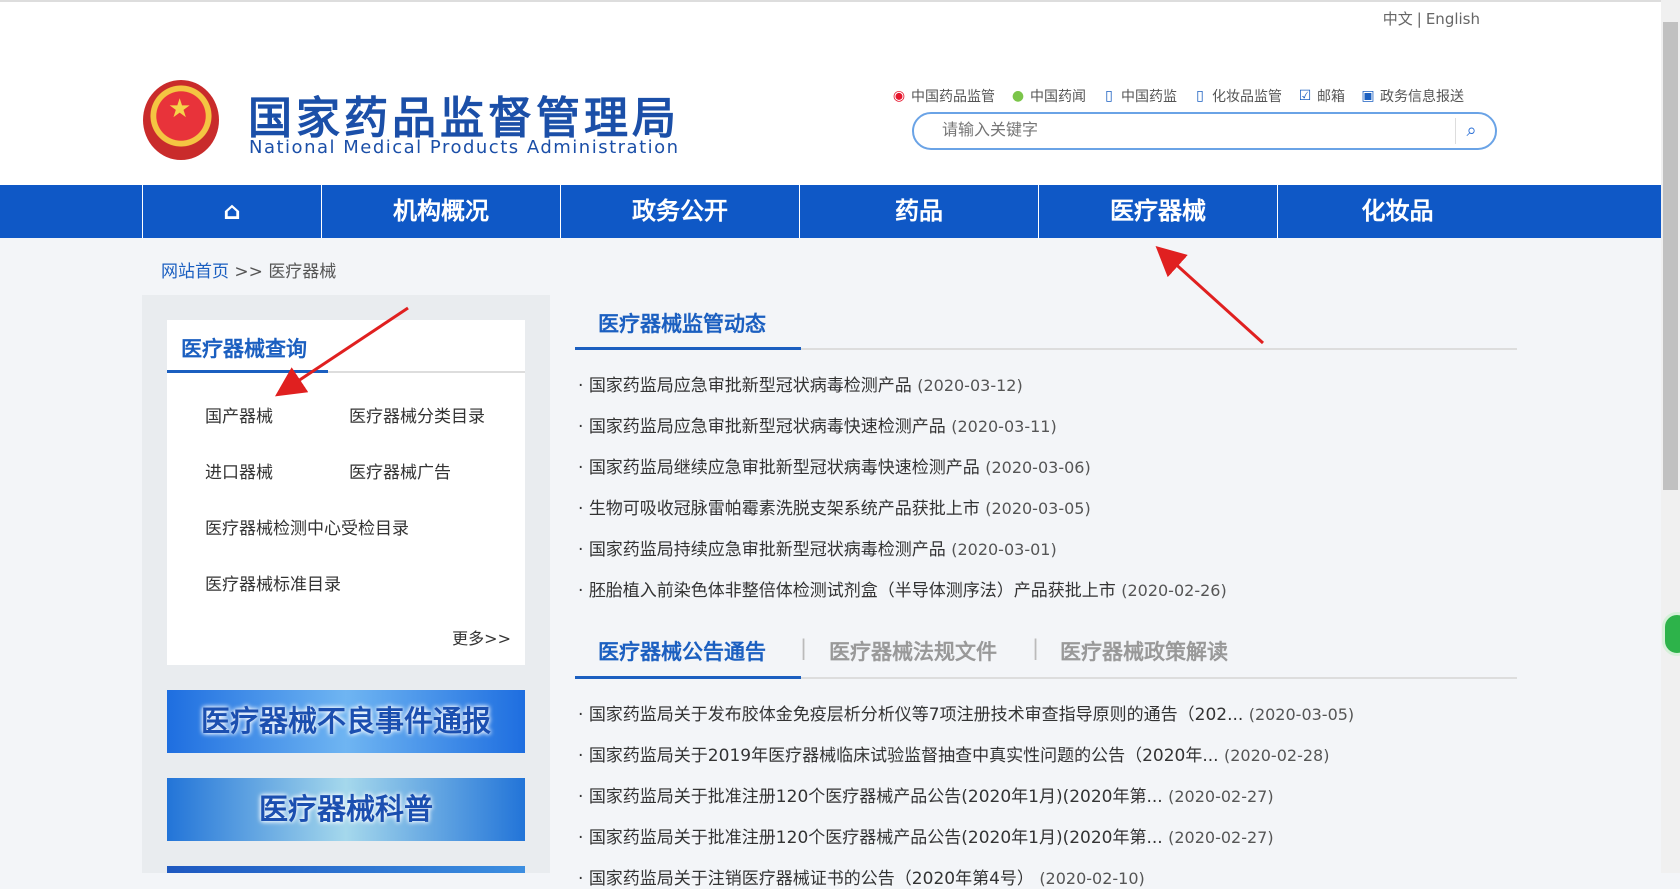  What do you see at coordinates (1671, 634) in the screenshot?
I see `floating-widget` at bounding box center [1671, 634].